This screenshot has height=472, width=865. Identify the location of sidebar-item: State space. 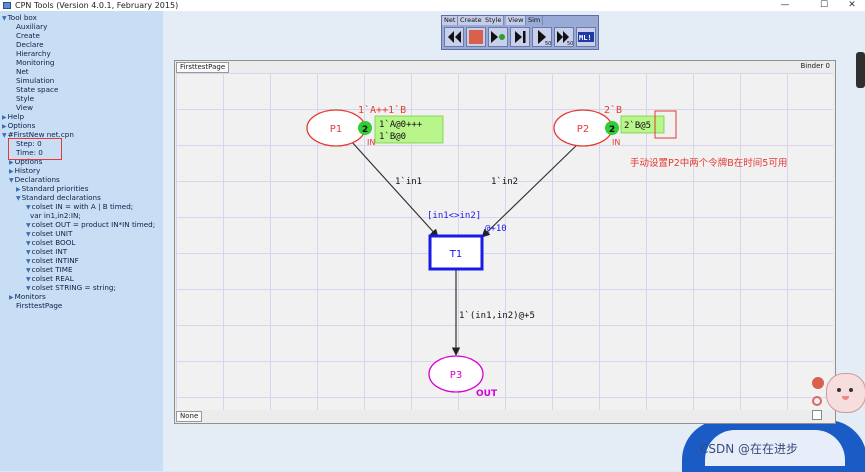
(37, 89).